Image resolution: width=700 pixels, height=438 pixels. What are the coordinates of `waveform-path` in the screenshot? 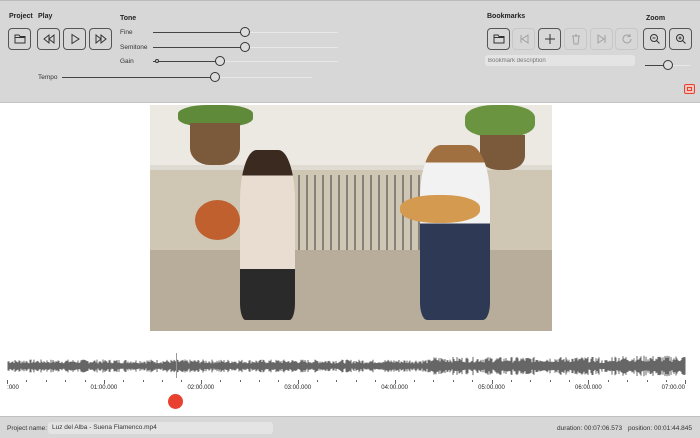 It's located at (346, 366).